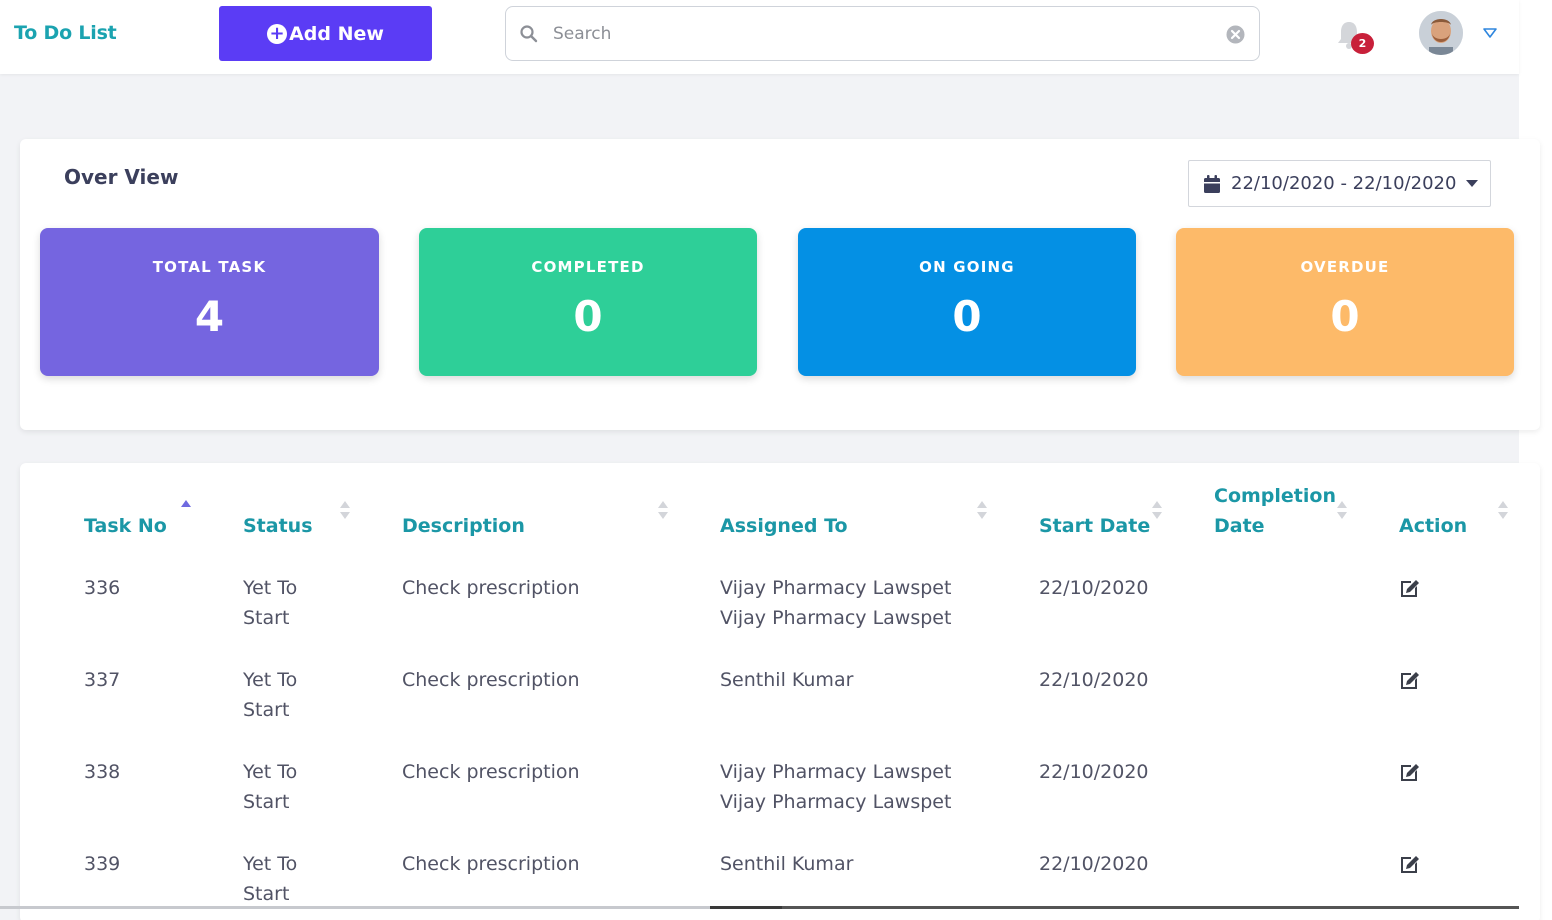 The height and width of the screenshot is (920, 1552). I want to click on column-header-completion-date: Completion Date, so click(1275, 511).